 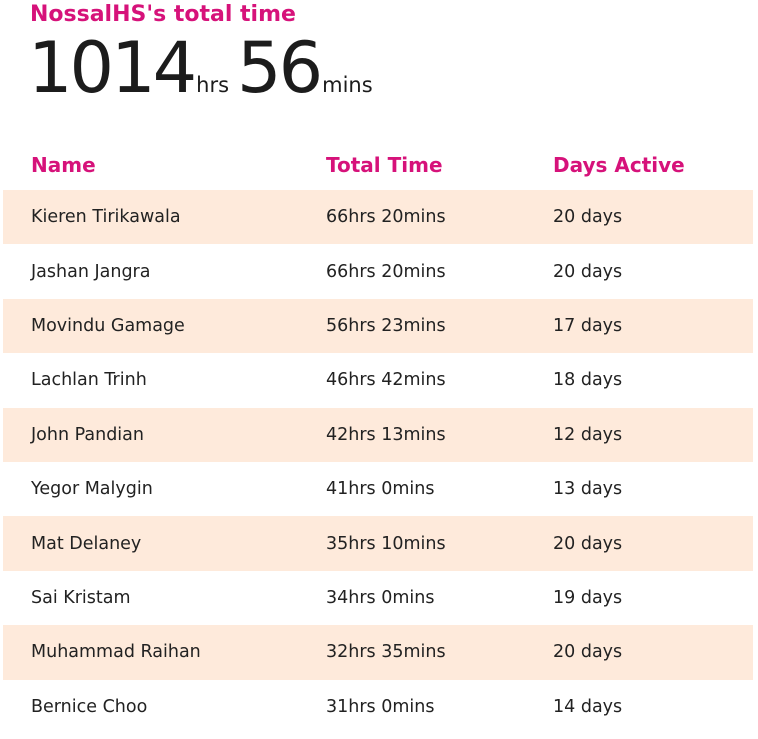 What do you see at coordinates (588, 489) in the screenshot?
I see `row-days-active: 13 days` at bounding box center [588, 489].